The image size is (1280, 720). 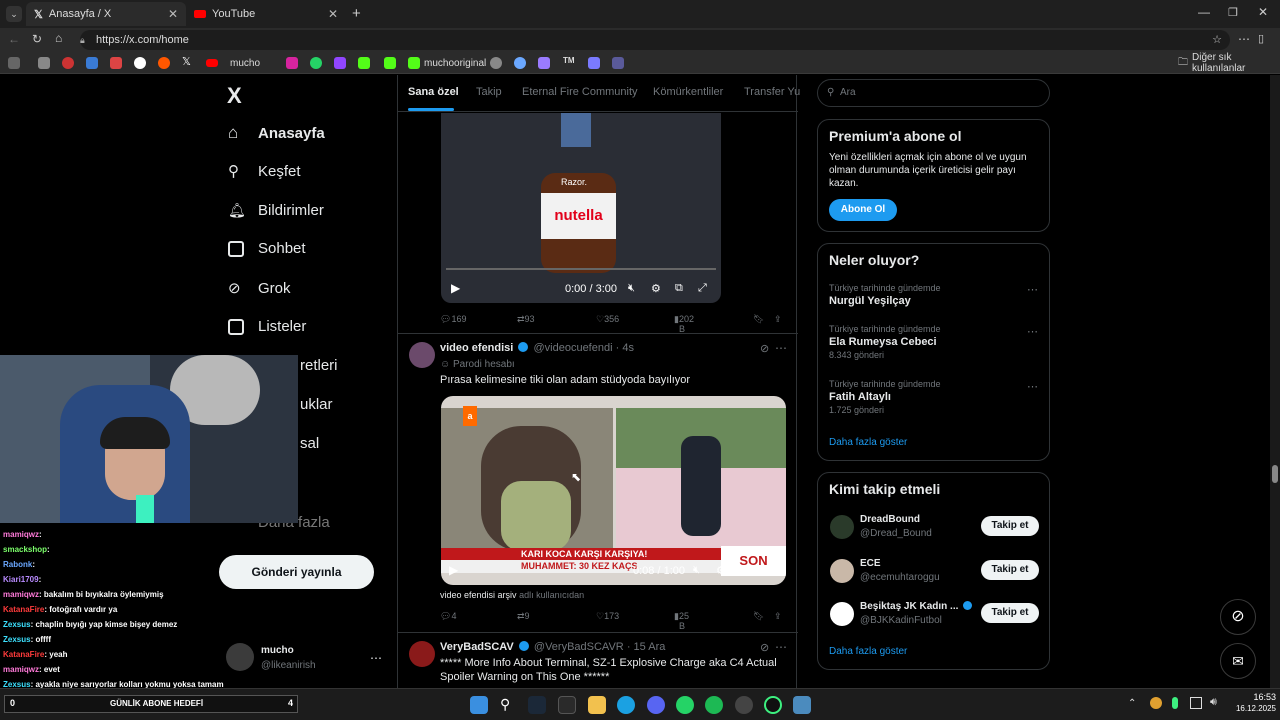 What do you see at coordinates (772, 92) in the screenshot?
I see `tab-transfer: Transfer Yu` at bounding box center [772, 92].